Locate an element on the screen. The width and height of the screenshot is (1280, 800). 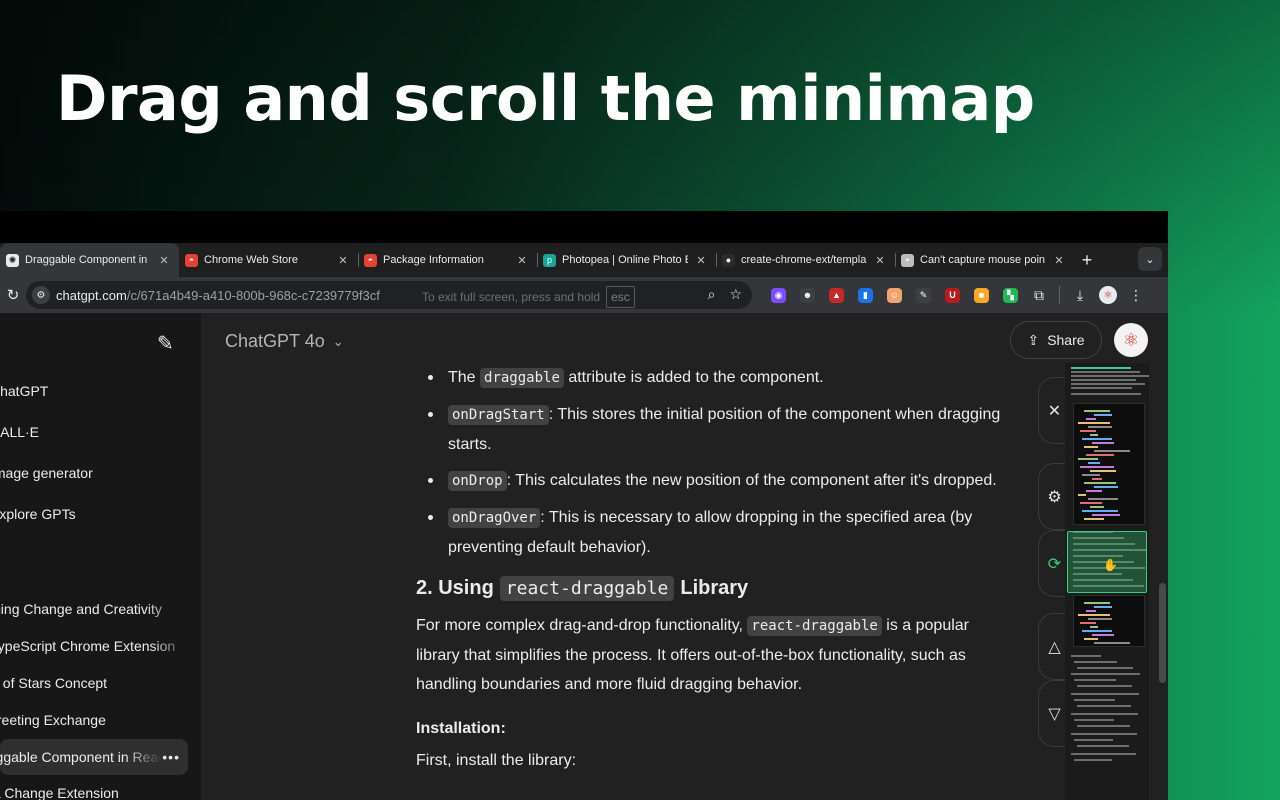
model-selector: ChatGPT 4o ⌄ is located at coordinates (284, 341).